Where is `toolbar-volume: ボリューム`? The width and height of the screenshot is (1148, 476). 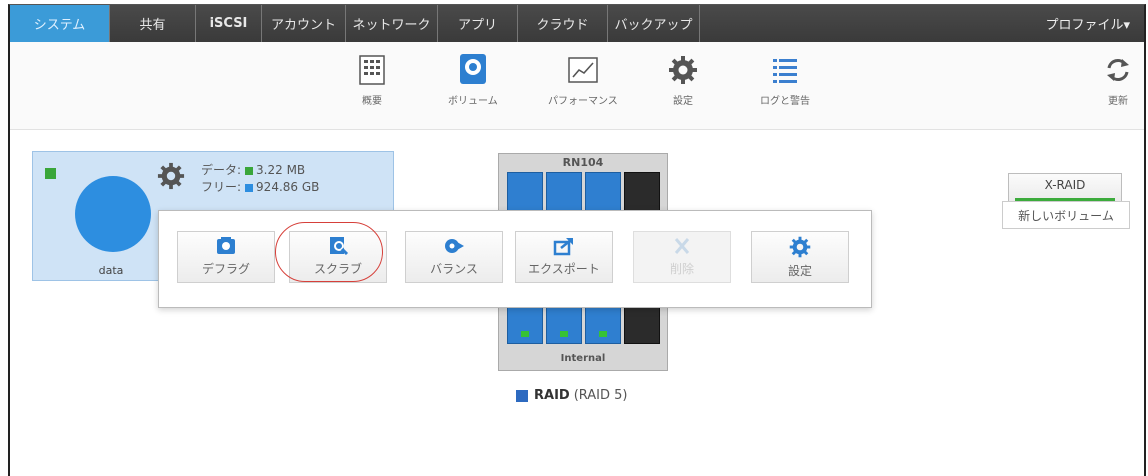 toolbar-volume: ボリューム is located at coordinates (473, 79).